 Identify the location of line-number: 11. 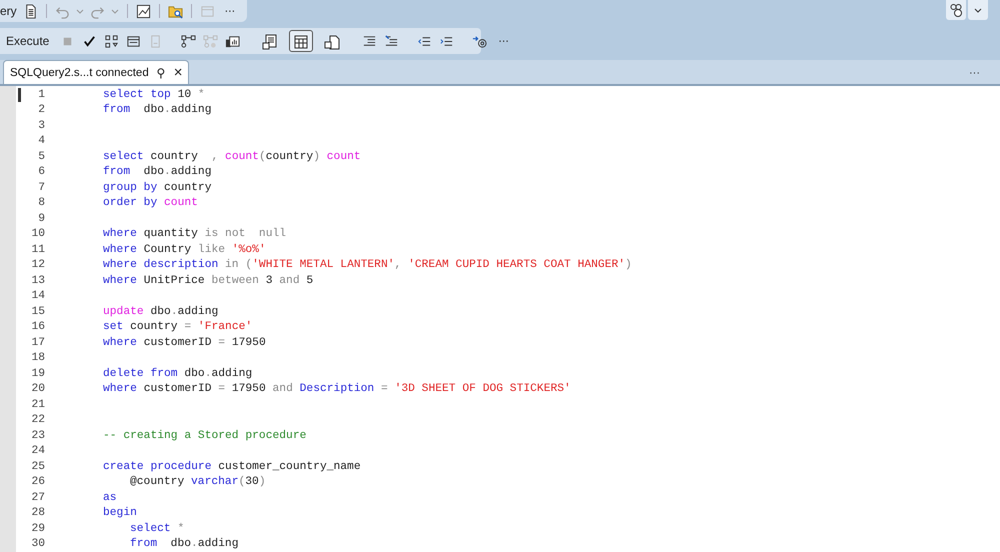
(37, 250).